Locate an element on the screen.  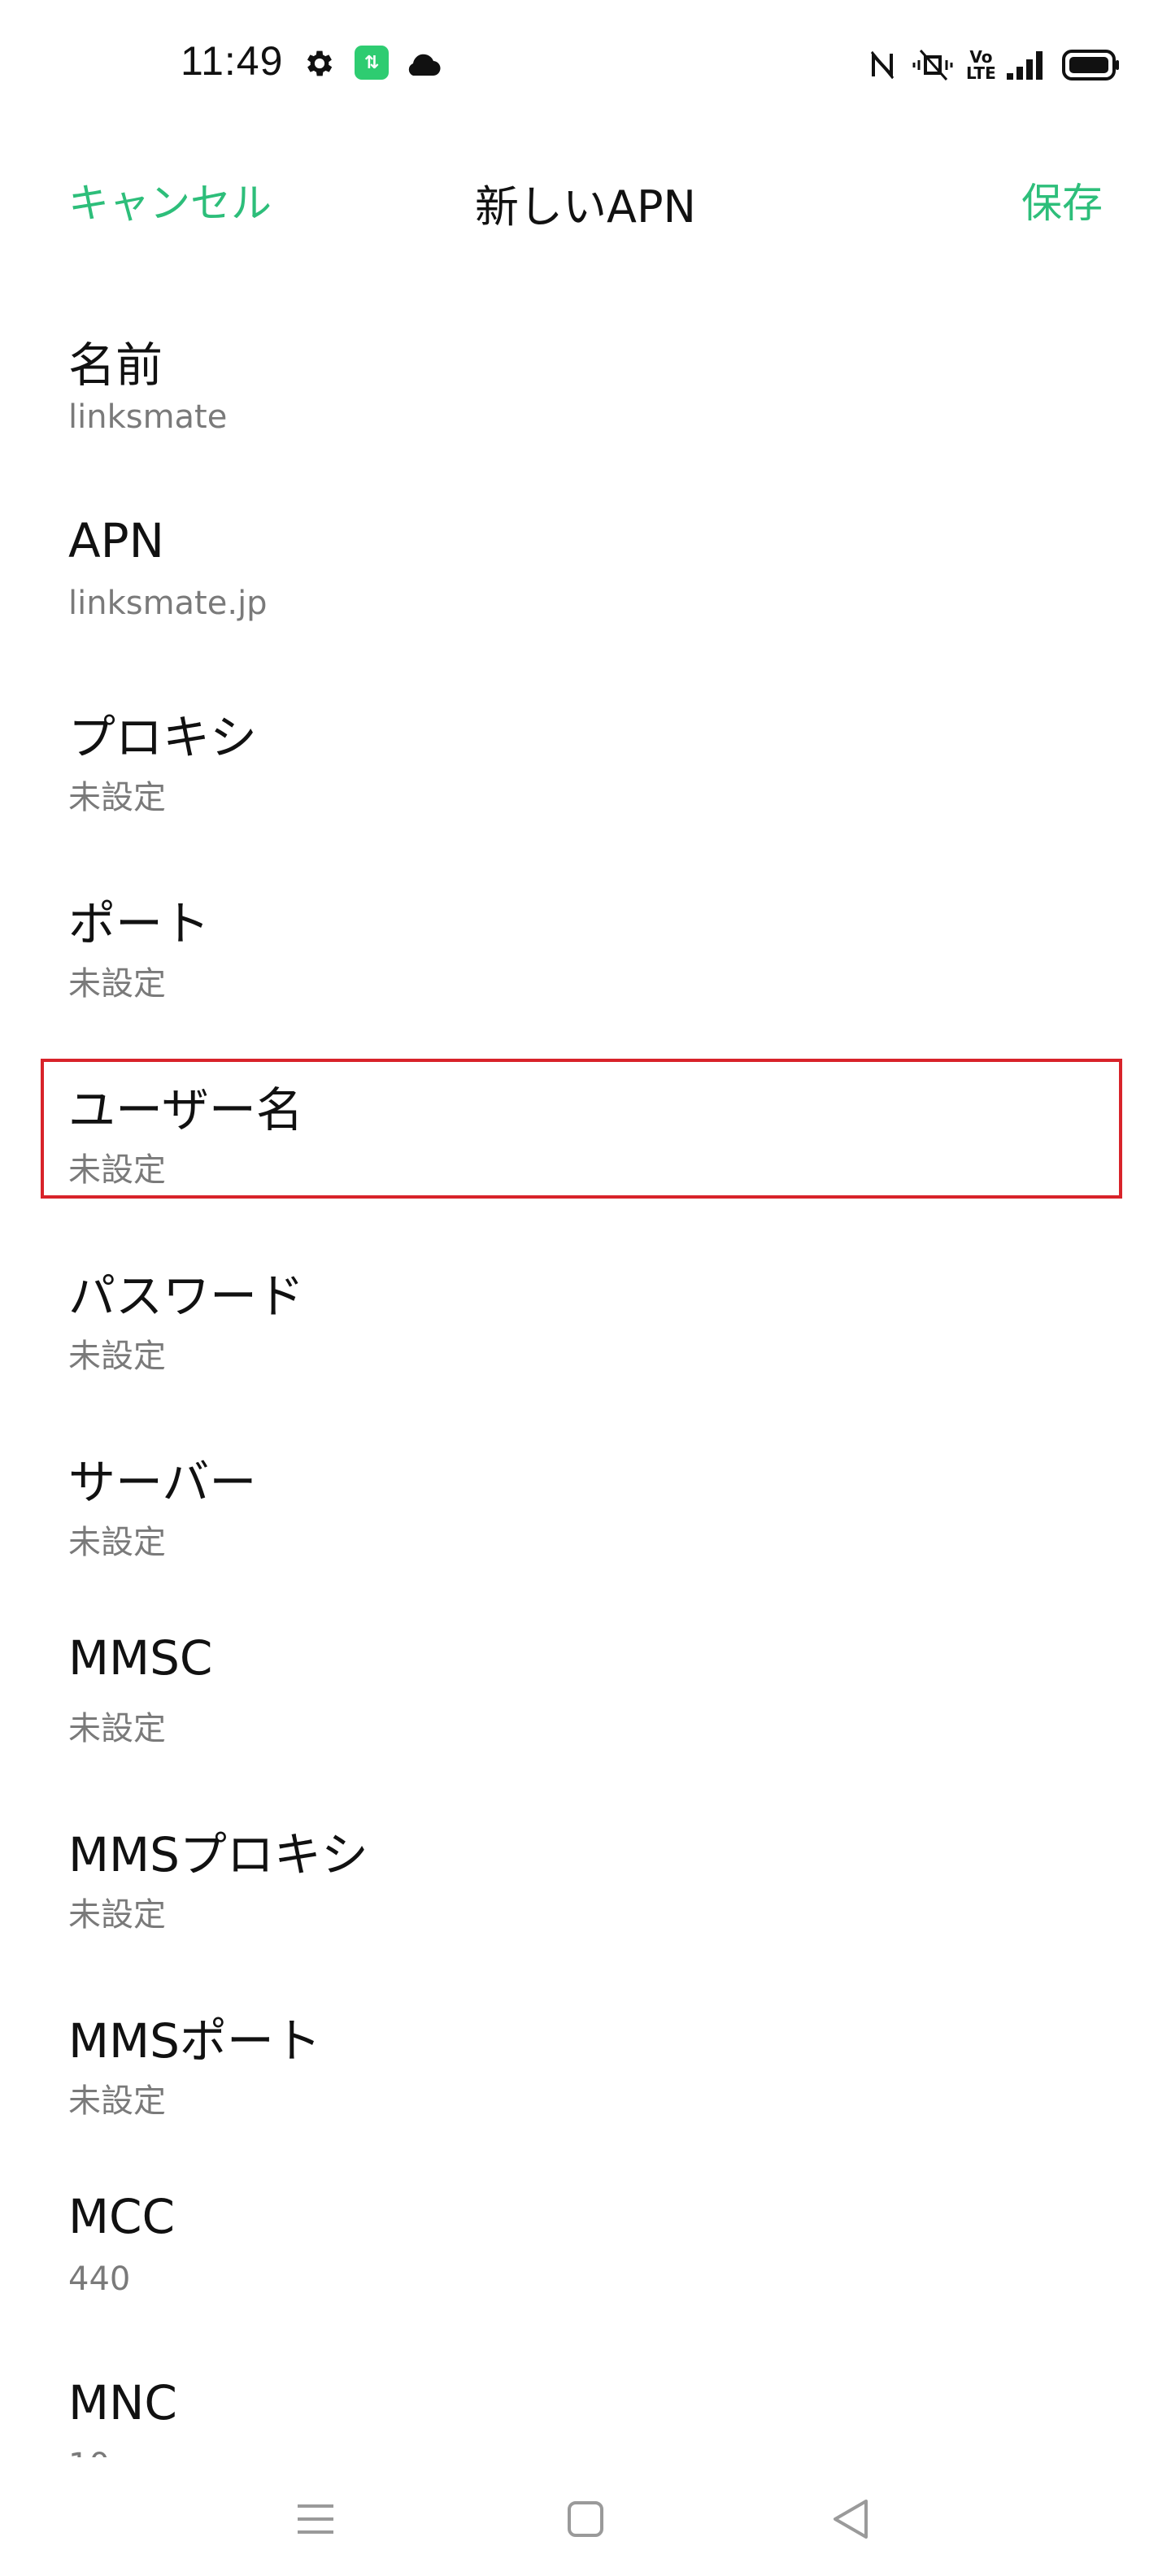
cloud-icon is located at coordinates (422, 64).